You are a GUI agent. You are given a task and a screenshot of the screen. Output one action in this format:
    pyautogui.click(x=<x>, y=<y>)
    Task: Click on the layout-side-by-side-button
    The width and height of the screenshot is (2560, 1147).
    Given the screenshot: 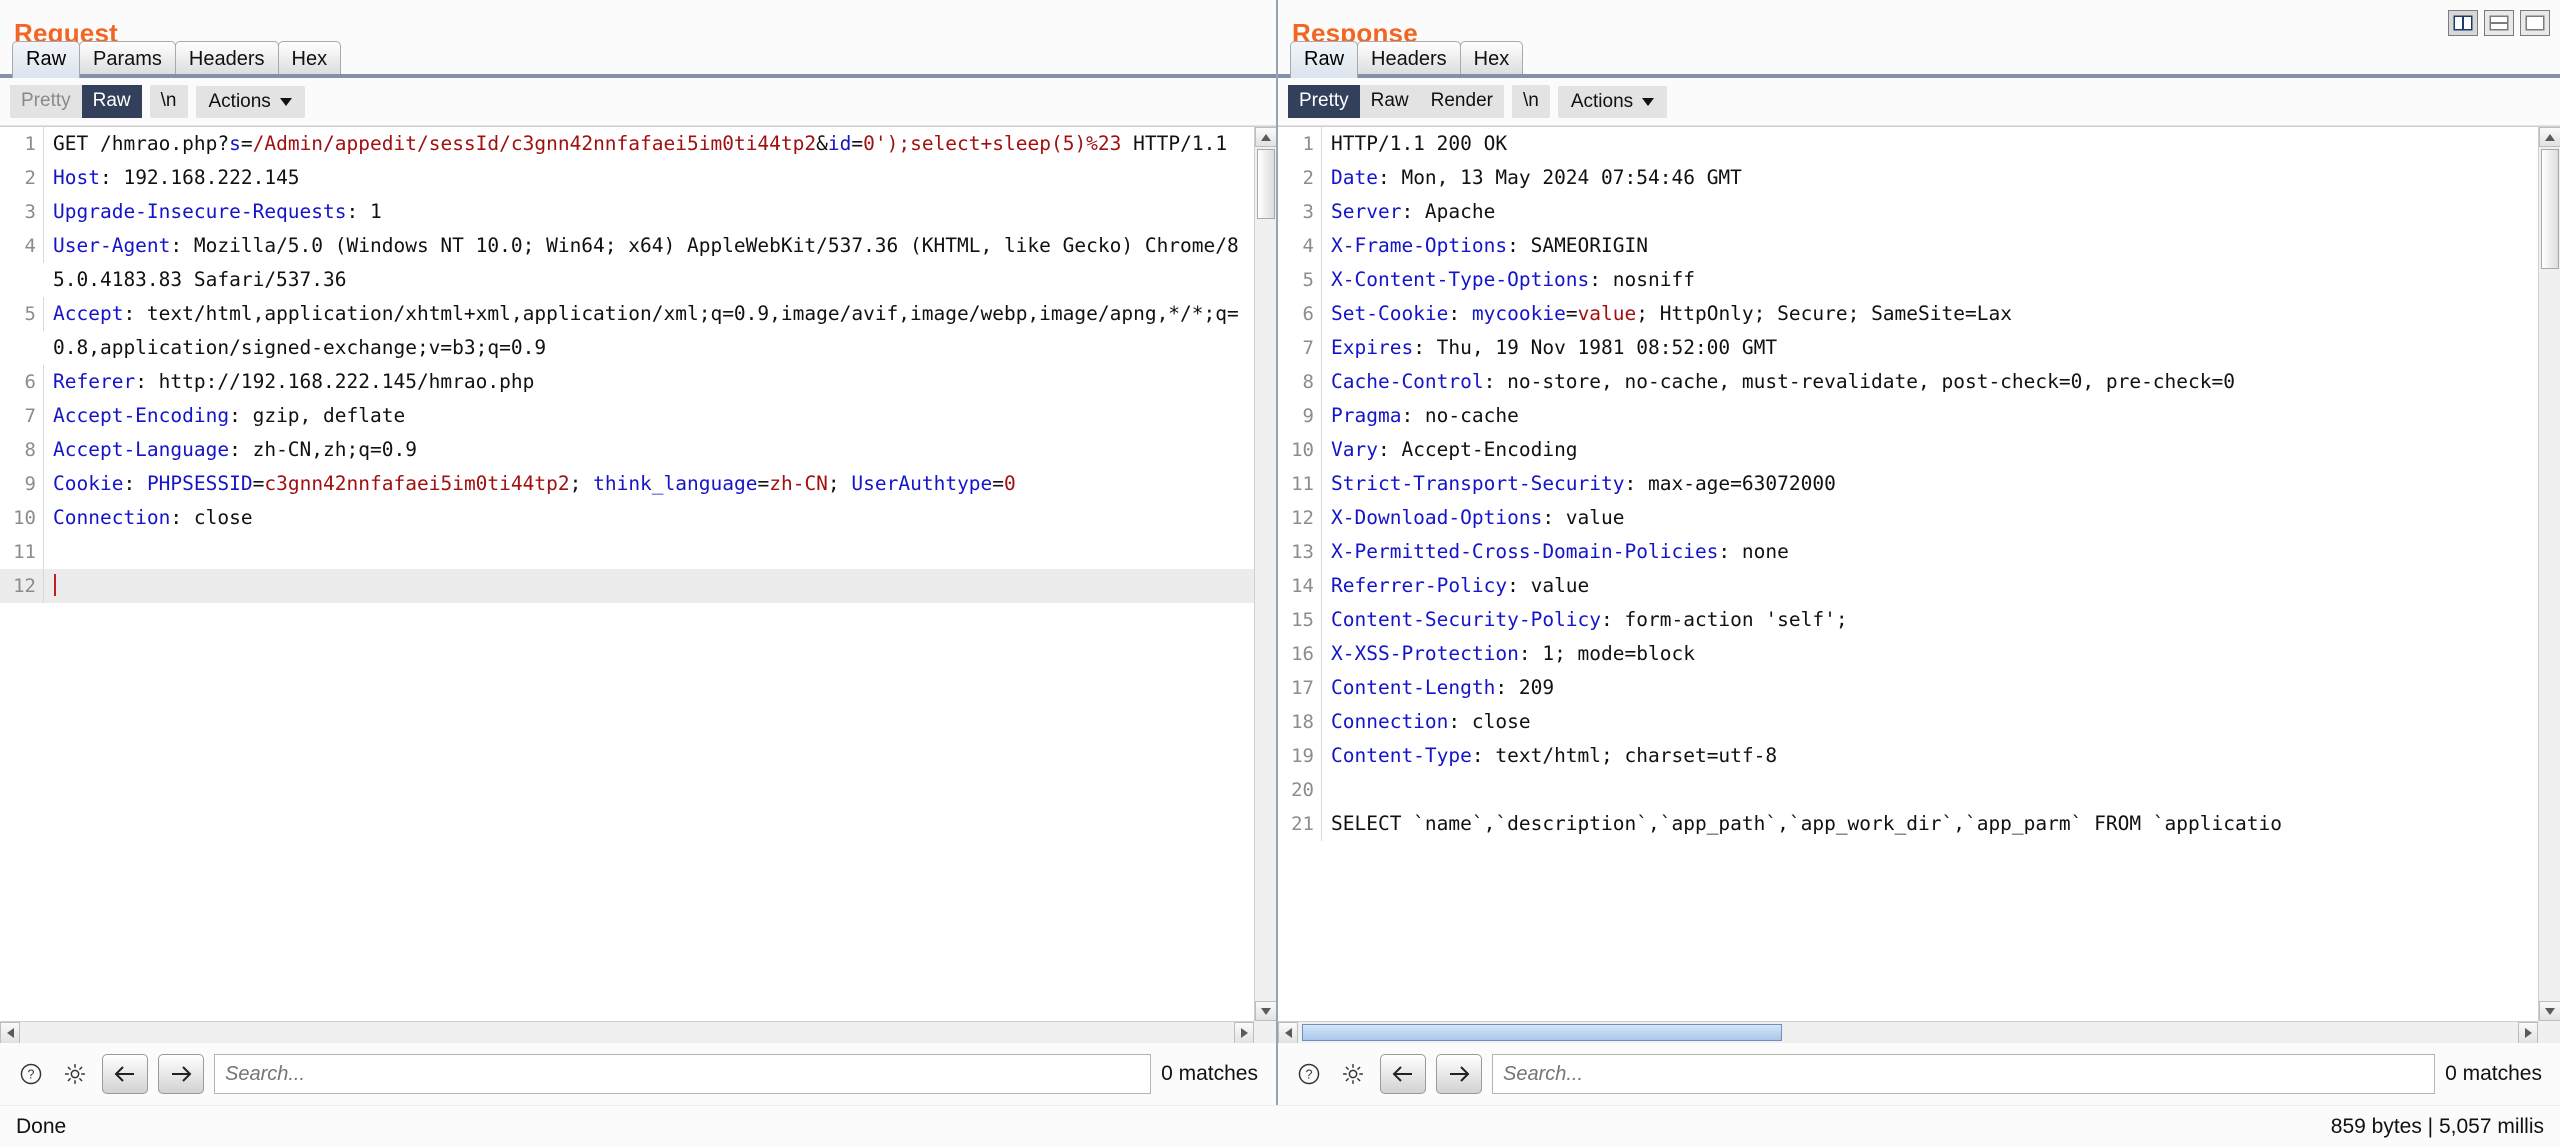 What is the action you would take?
    pyautogui.click(x=2463, y=23)
    